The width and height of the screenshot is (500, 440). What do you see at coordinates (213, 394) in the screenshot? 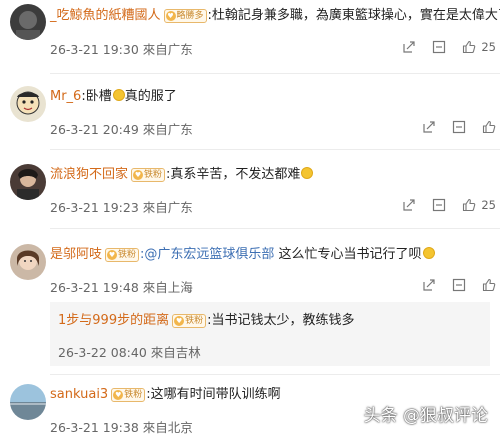
I see `comment-text: :这哪有时间带队训练啊` at bounding box center [213, 394].